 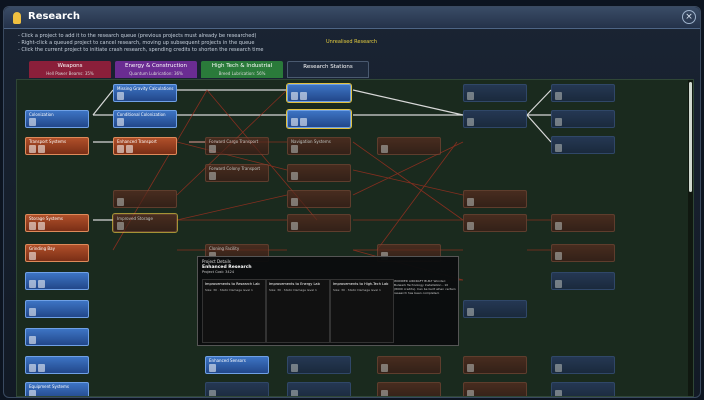 I want to click on tab-weapons: Weapons Hell Power Beams: 35%, so click(x=70, y=69).